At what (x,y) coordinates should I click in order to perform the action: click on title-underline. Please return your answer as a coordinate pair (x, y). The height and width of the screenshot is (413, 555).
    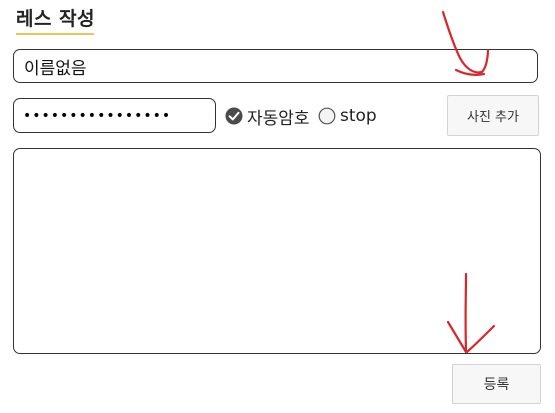
    Looking at the image, I should click on (55, 34).